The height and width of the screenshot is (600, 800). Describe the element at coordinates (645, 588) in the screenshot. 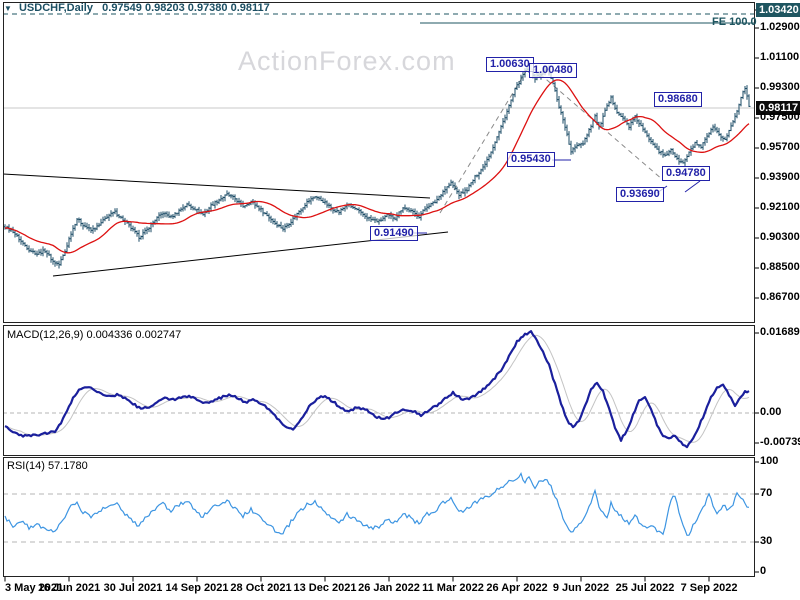

I see `x-axis-label: 25 Jul 2022` at that location.